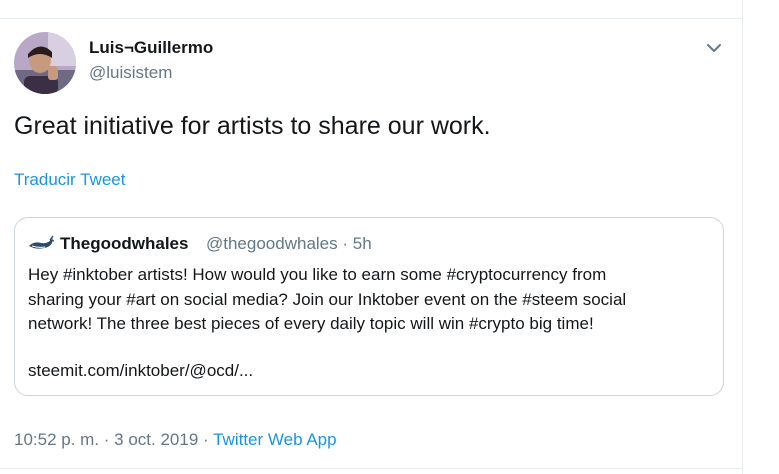 This screenshot has height=474, width=779. I want to click on author-name: Luis¬Guillermo, so click(151, 48).